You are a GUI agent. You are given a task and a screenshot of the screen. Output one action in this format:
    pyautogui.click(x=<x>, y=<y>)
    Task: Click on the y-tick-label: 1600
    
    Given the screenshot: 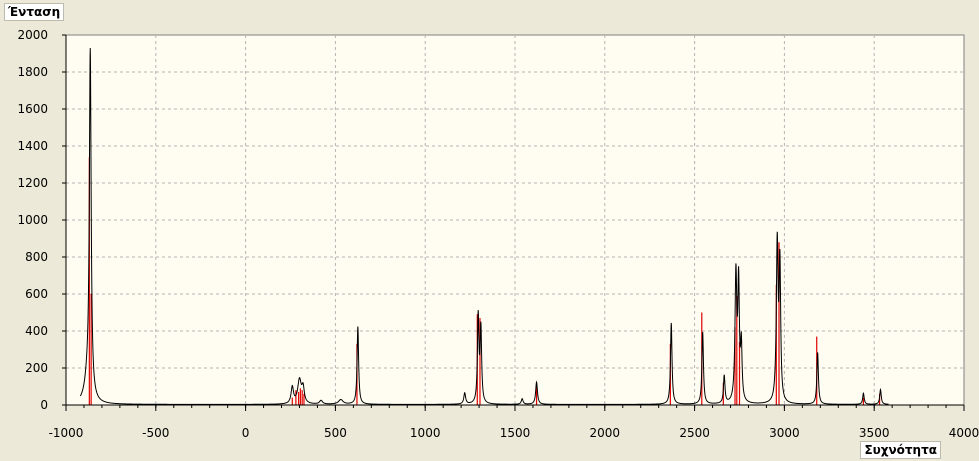 What is the action you would take?
    pyautogui.click(x=32, y=109)
    